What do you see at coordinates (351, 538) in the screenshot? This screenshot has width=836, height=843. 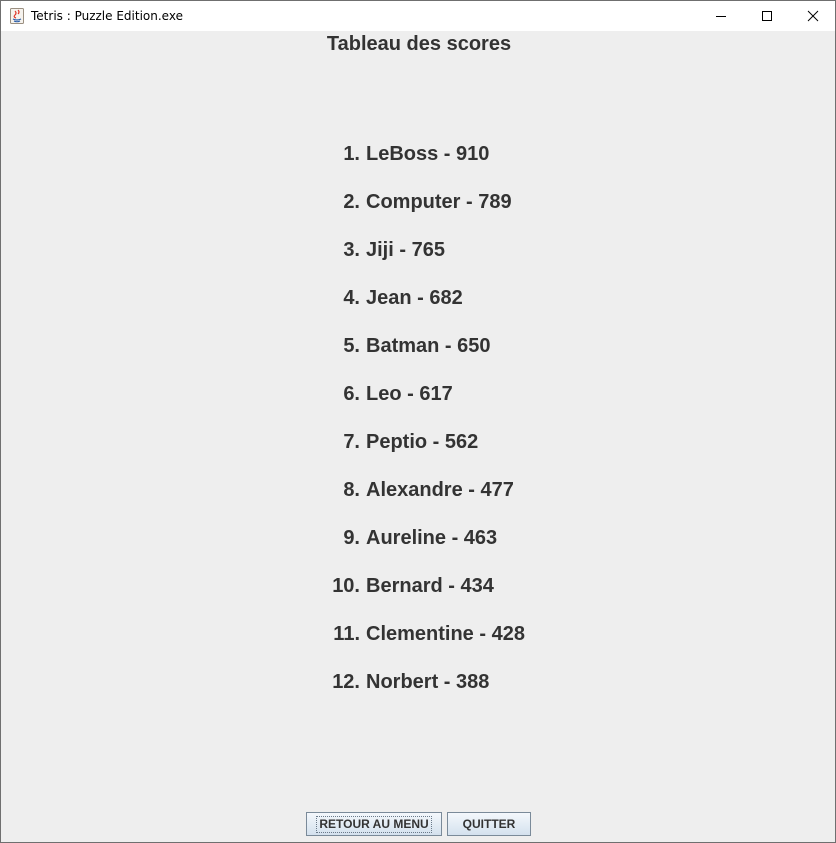 I see `score-rank: 9.` at bounding box center [351, 538].